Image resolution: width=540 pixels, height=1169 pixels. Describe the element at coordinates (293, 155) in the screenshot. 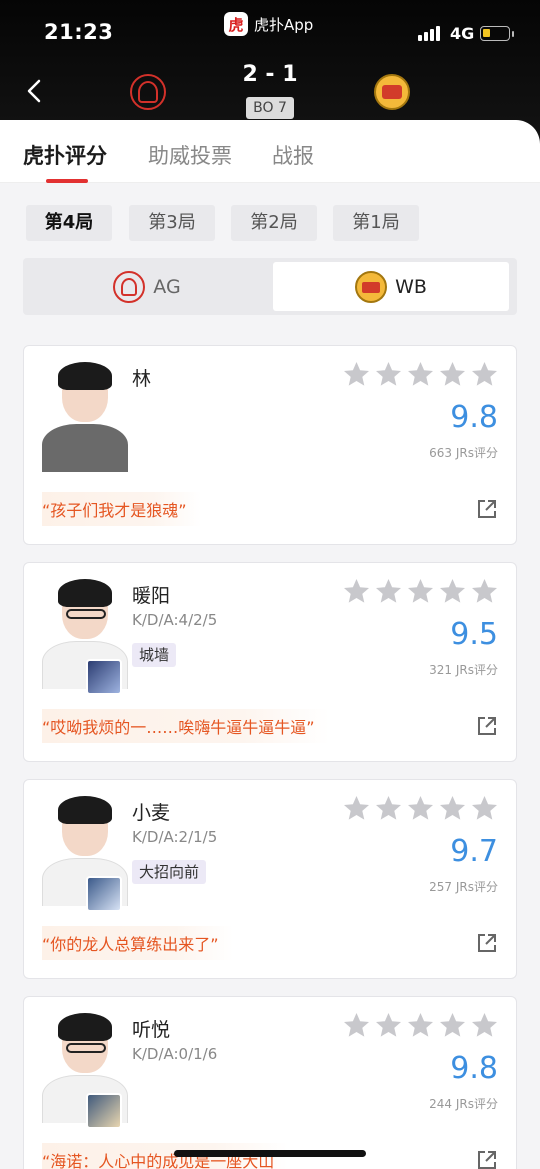

I see `tab-match-report: 战报` at that location.